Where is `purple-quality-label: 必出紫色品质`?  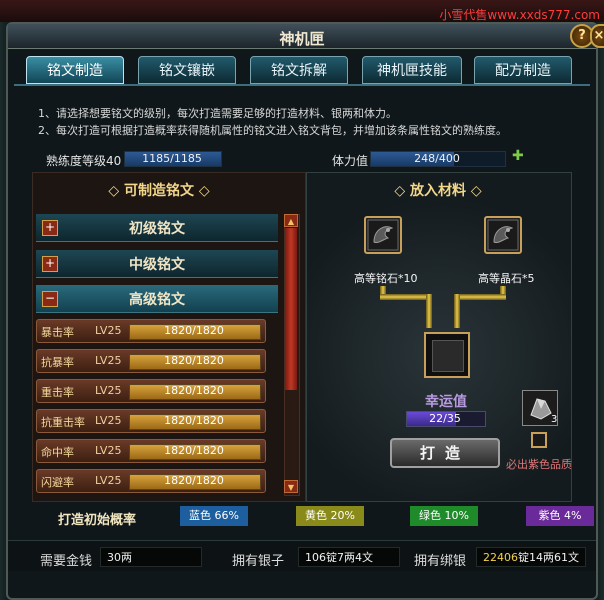
purple-quality-label: 必出紫色品质 is located at coordinates (539, 464).